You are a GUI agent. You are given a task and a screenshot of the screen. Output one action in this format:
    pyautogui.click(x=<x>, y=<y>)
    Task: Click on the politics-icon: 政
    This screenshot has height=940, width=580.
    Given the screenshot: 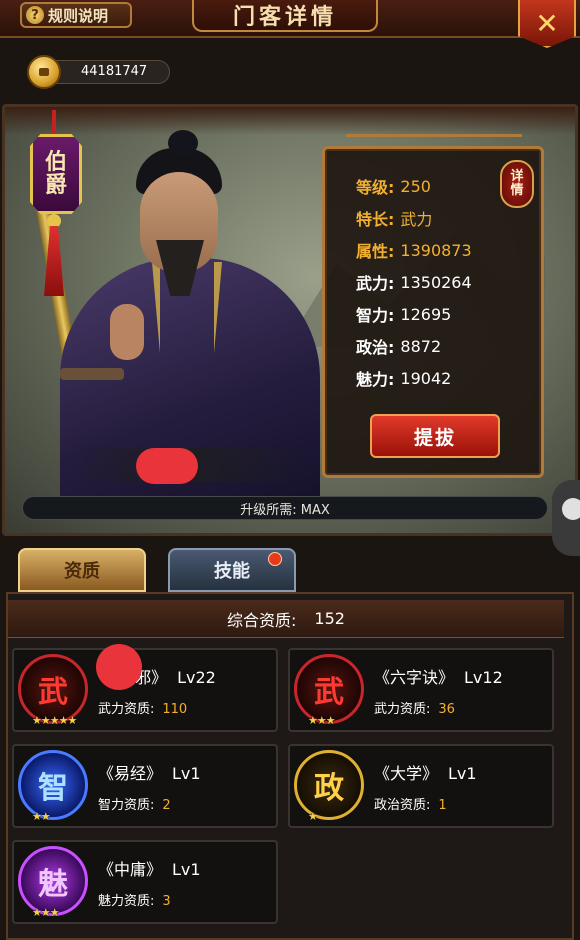 What is the action you would take?
    pyautogui.click(x=329, y=785)
    